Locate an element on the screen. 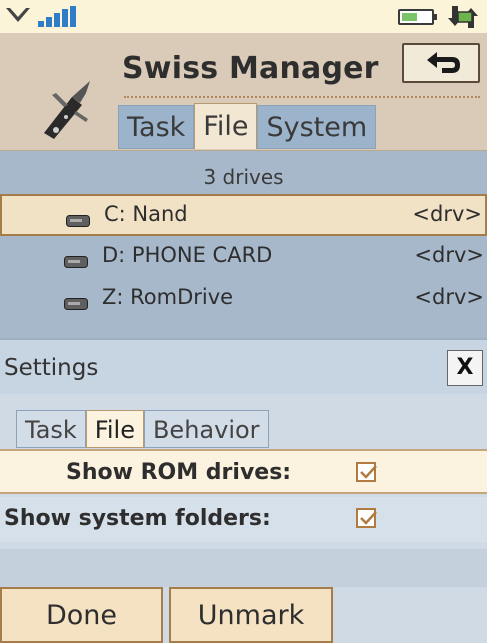 This screenshot has height=643, width=487. battery-level-fill is located at coordinates (409, 17).